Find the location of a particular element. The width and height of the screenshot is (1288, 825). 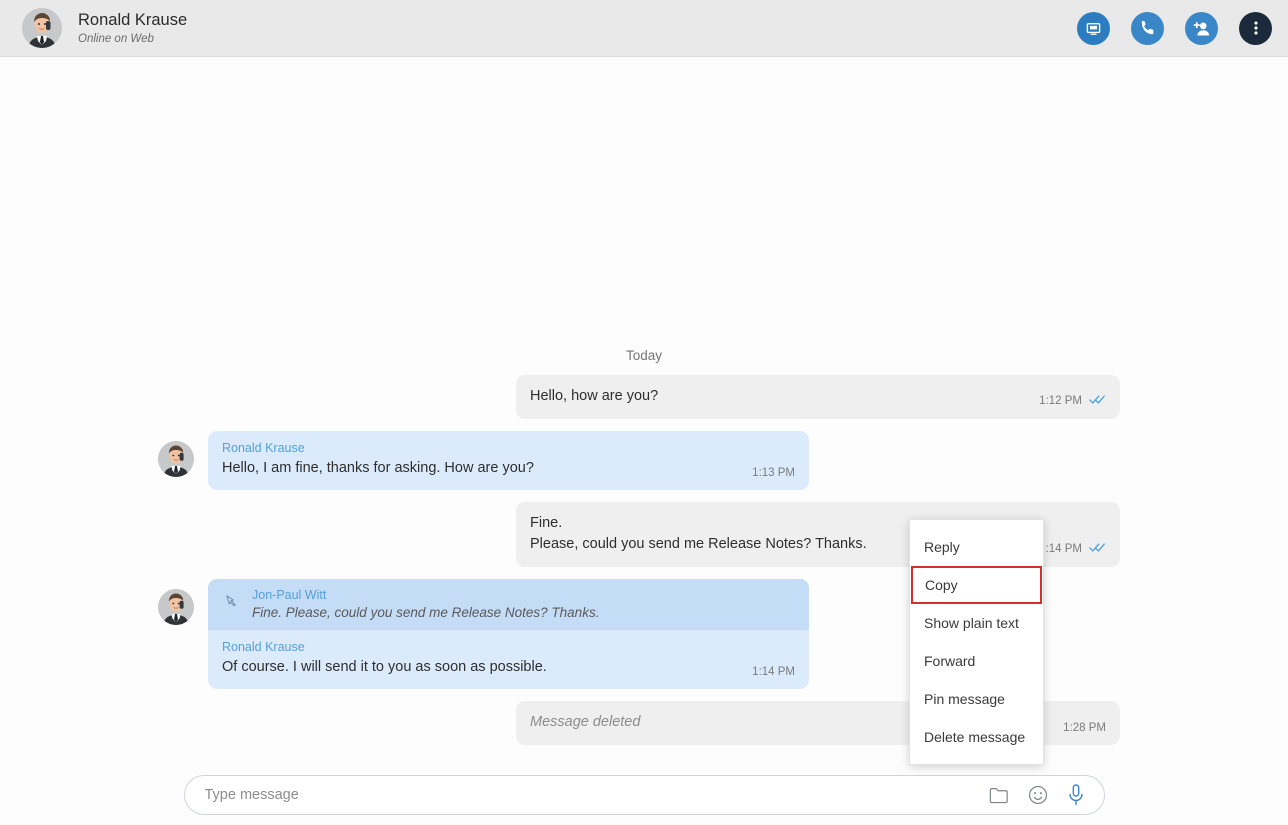

phone-call-icon is located at coordinates (1147, 28).